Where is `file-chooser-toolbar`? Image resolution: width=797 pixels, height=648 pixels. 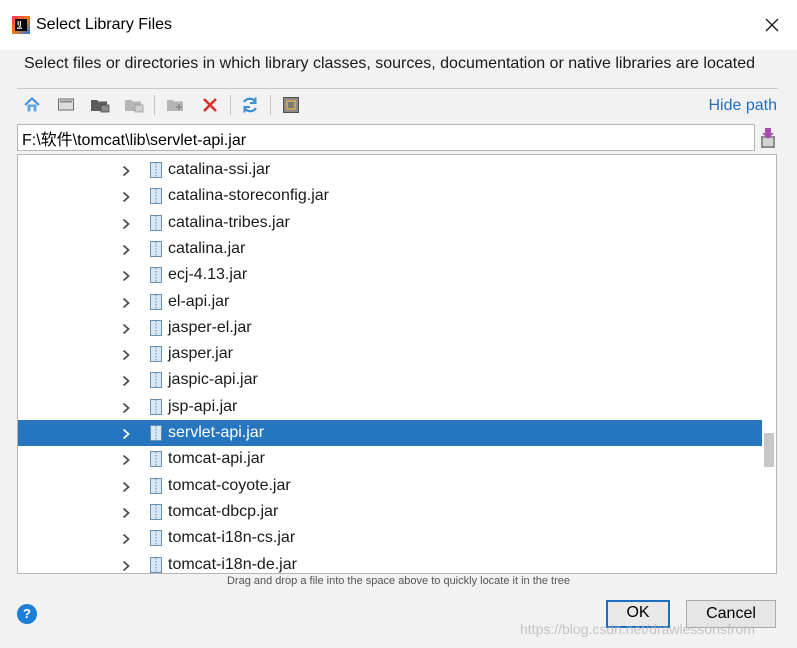
file-chooser-toolbar is located at coordinates (220, 105).